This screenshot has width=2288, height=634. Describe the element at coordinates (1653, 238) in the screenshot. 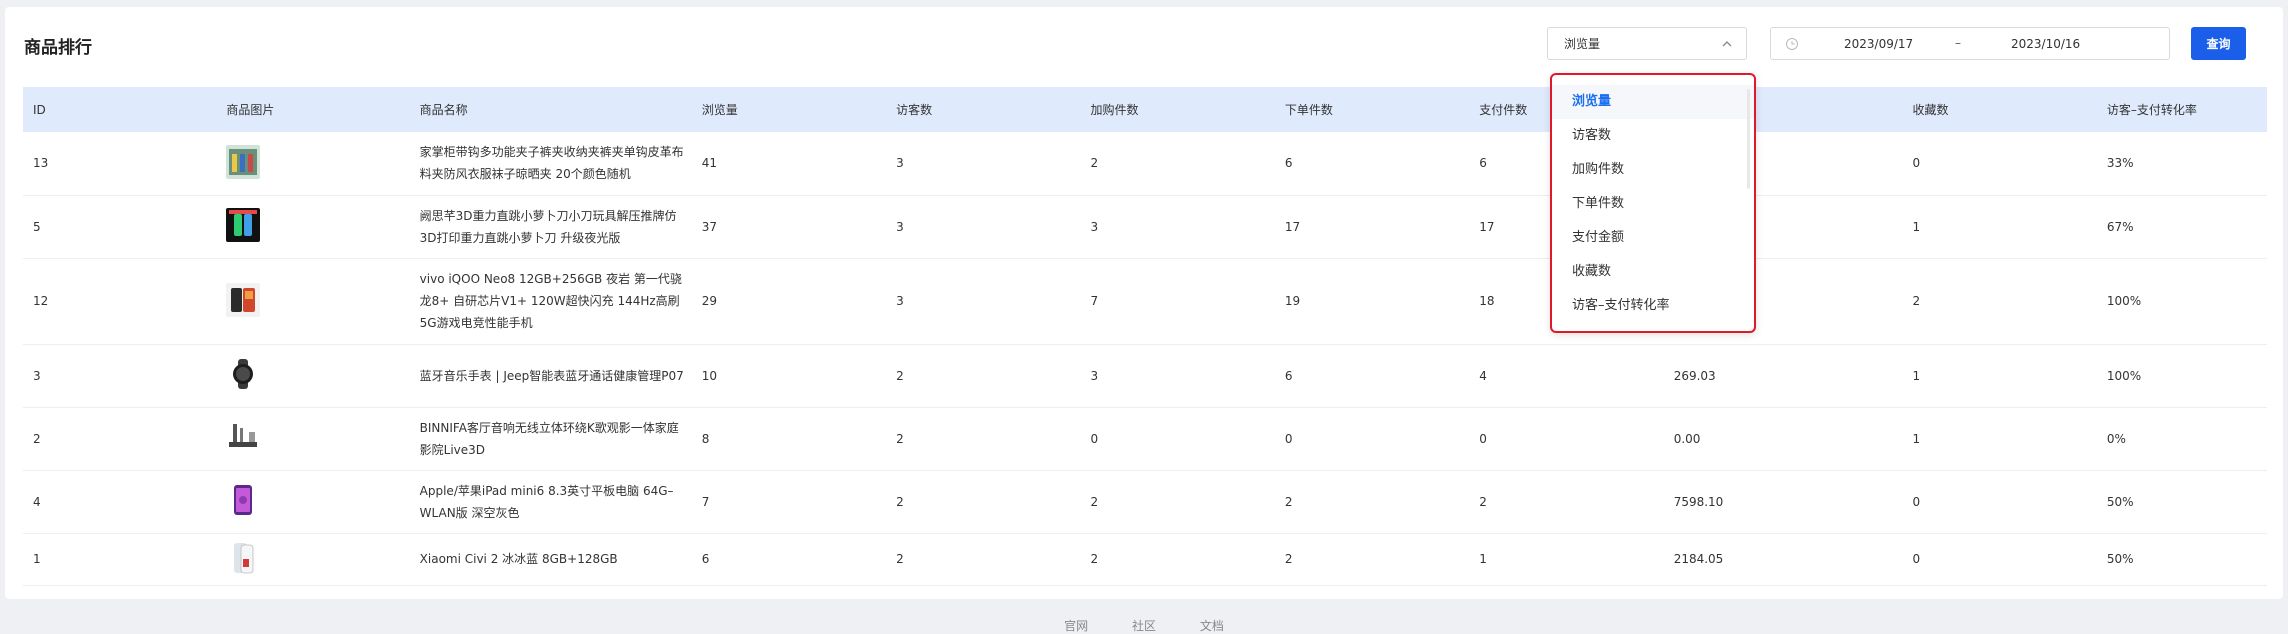

I see `dropdown-option-amount: 支付金额` at that location.